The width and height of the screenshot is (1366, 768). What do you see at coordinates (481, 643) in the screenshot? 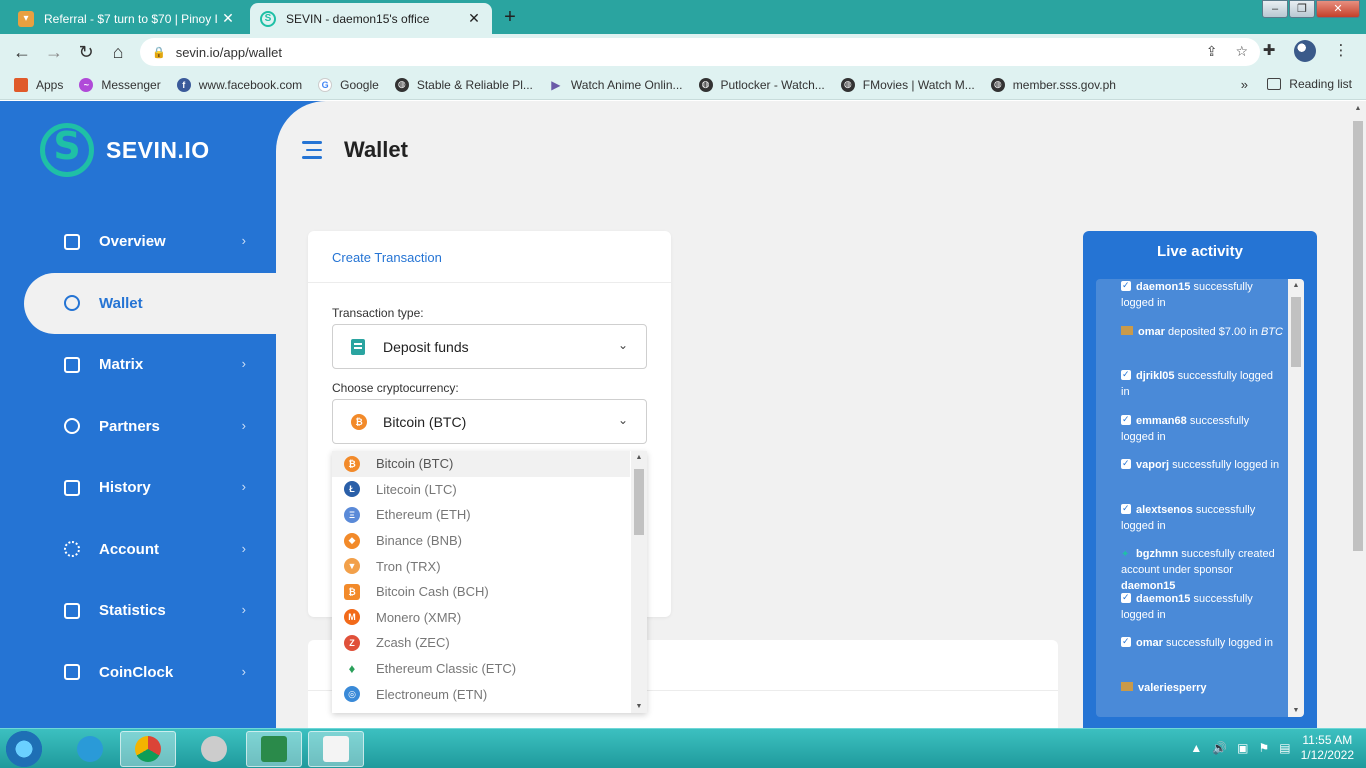
I see `option-zcash: Z Zcash (ZEC)` at bounding box center [481, 643].